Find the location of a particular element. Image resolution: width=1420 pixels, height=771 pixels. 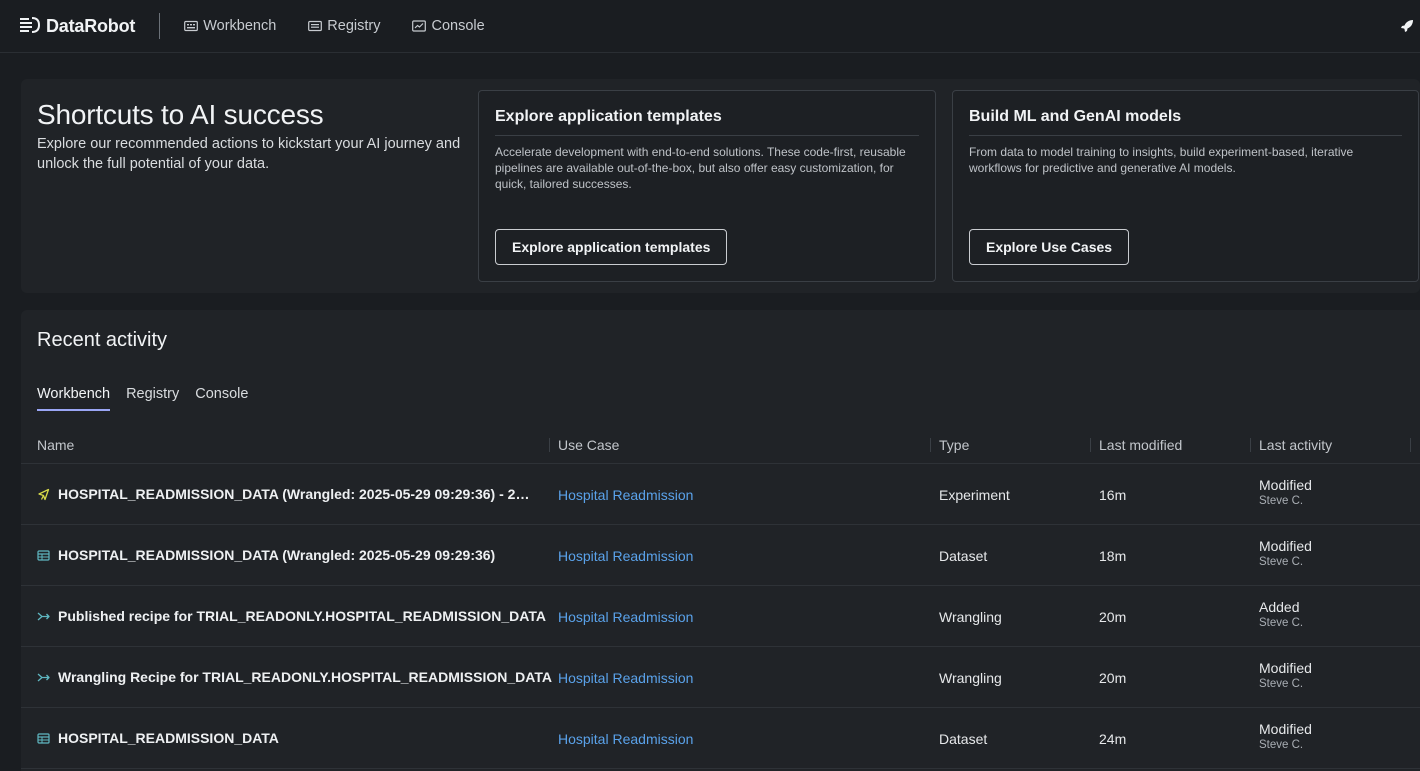

app-name: DataRobot is located at coordinates (91, 25).